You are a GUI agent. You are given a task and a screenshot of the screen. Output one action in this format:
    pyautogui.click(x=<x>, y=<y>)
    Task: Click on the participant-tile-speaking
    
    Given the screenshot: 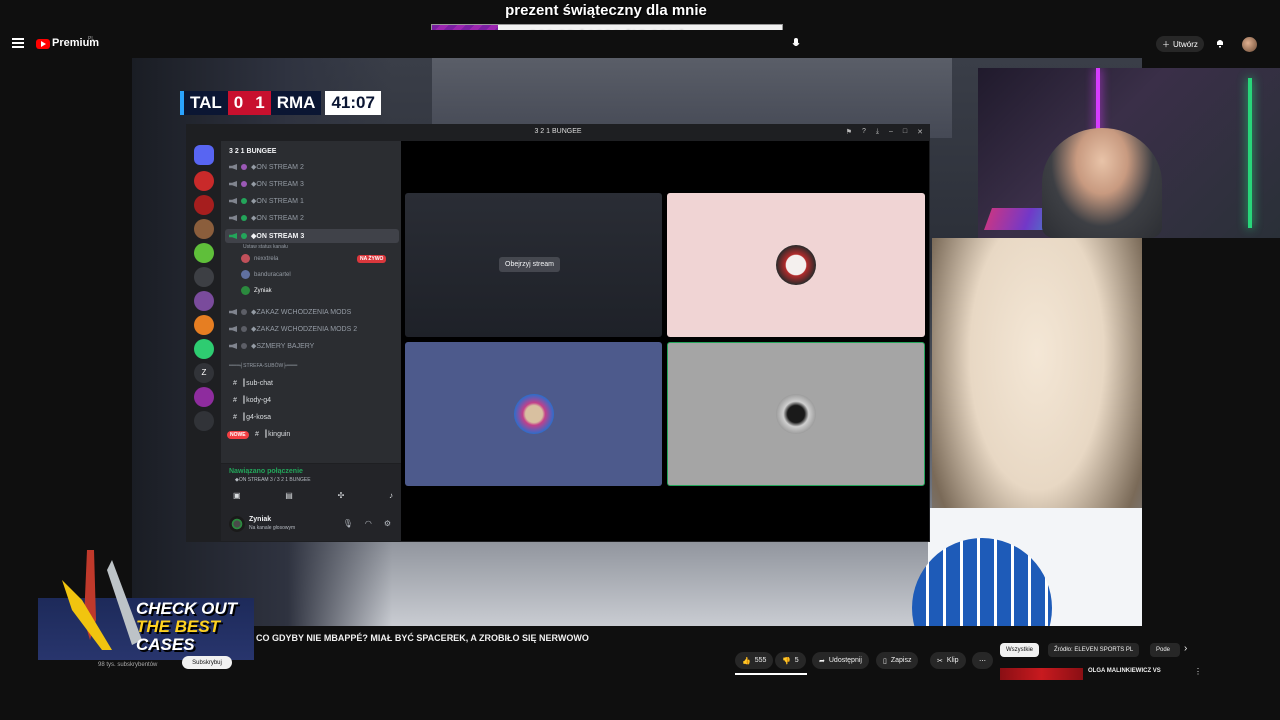 What is the action you would take?
    pyautogui.click(x=796, y=414)
    